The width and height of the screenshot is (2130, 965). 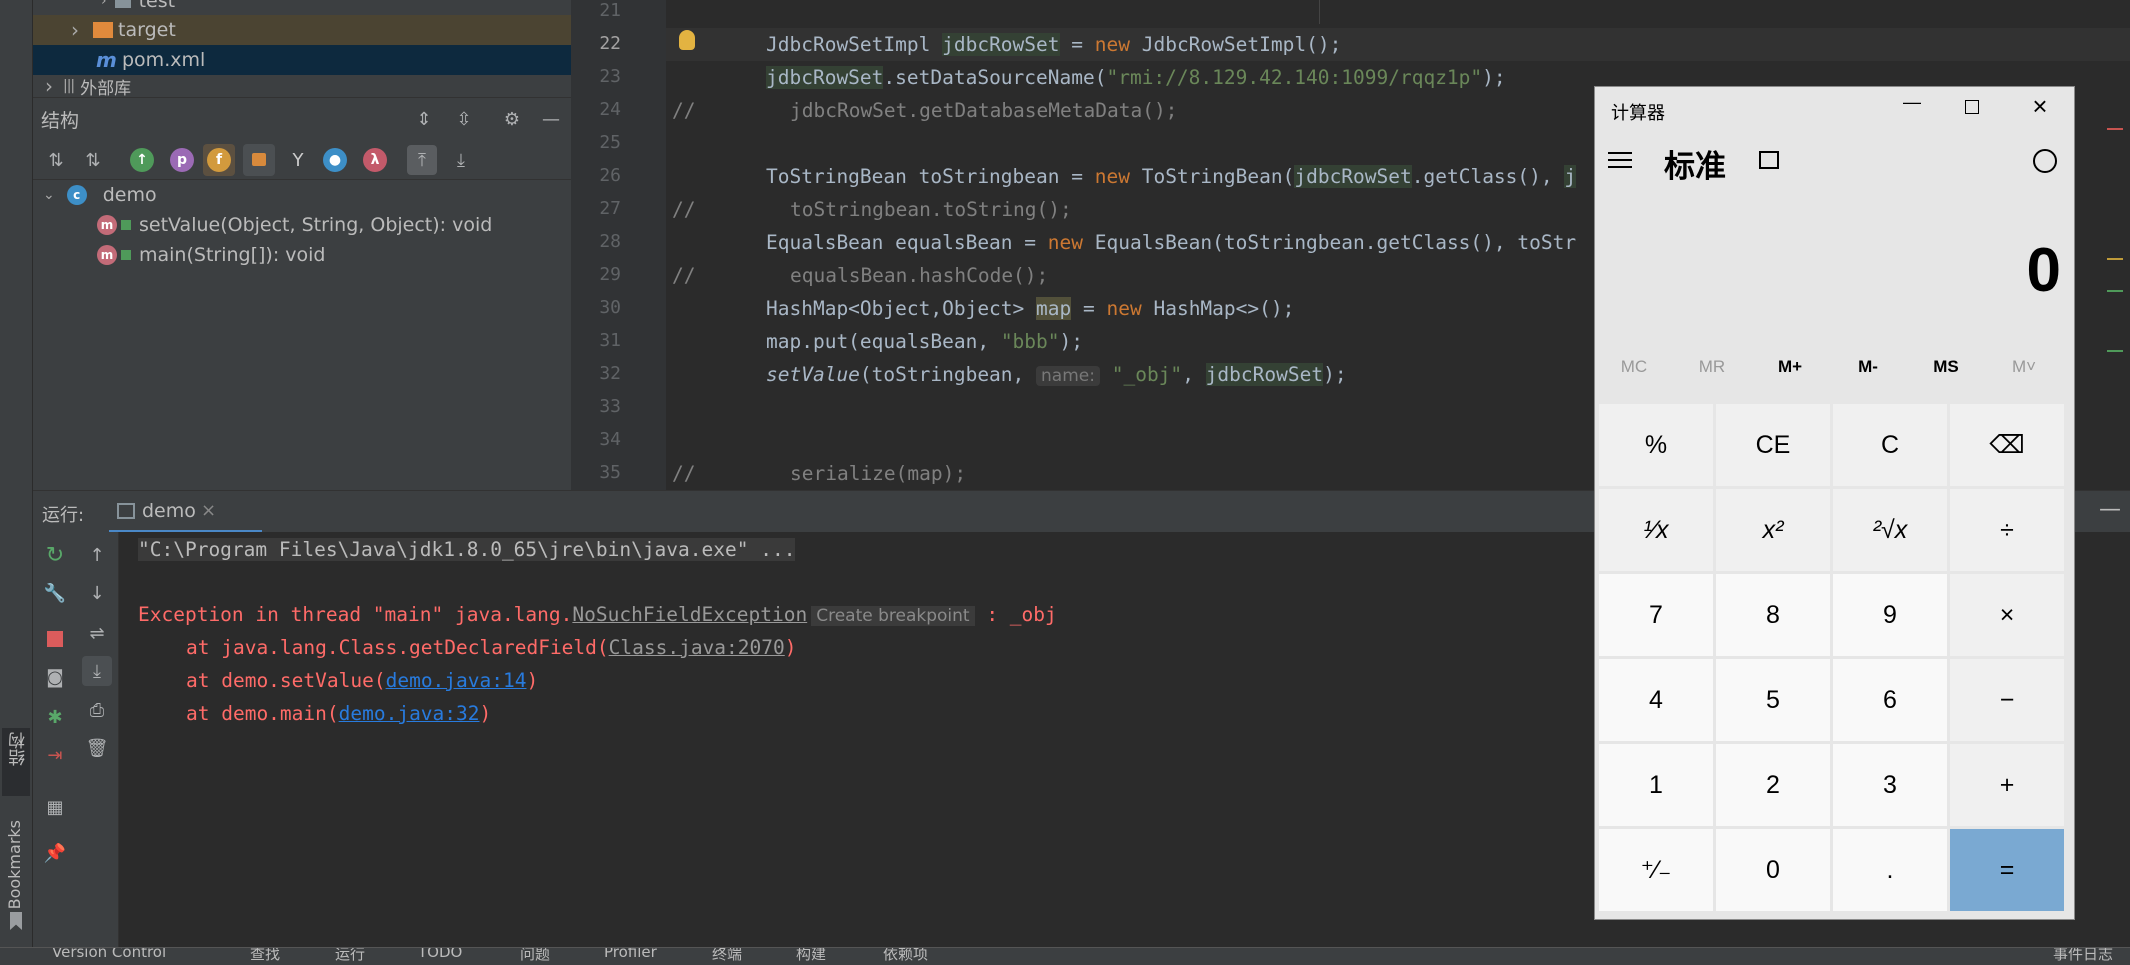 I want to click on stack-link-demo-14: demo.java:14, so click(x=456, y=680).